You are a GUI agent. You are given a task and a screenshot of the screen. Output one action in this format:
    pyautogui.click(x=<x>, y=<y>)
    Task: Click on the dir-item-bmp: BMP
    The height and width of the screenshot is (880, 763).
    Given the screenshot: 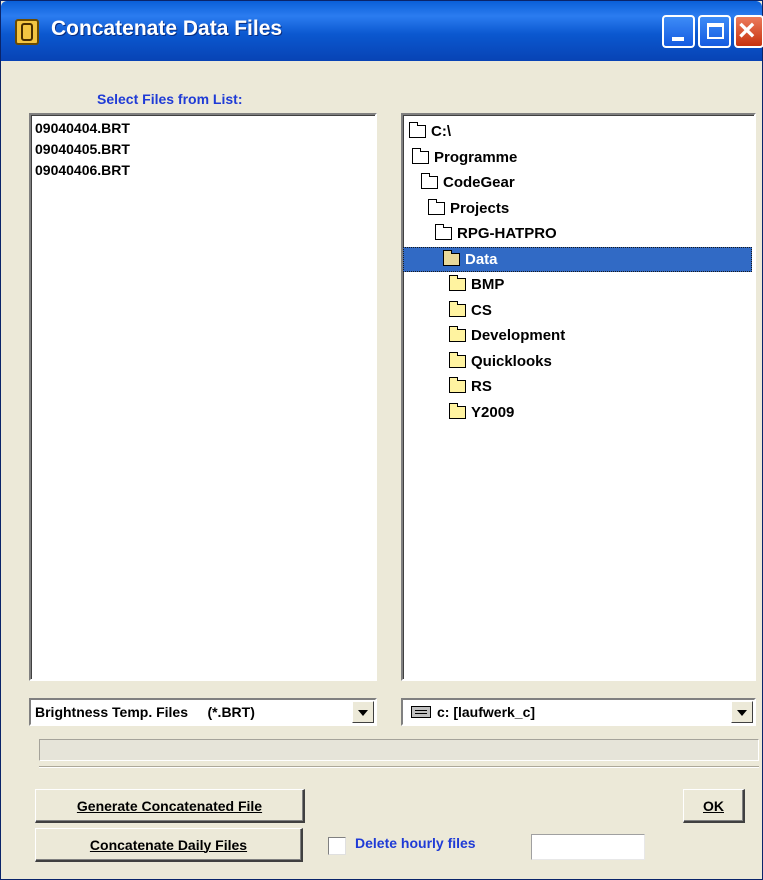 What is the action you would take?
    pyautogui.click(x=578, y=285)
    